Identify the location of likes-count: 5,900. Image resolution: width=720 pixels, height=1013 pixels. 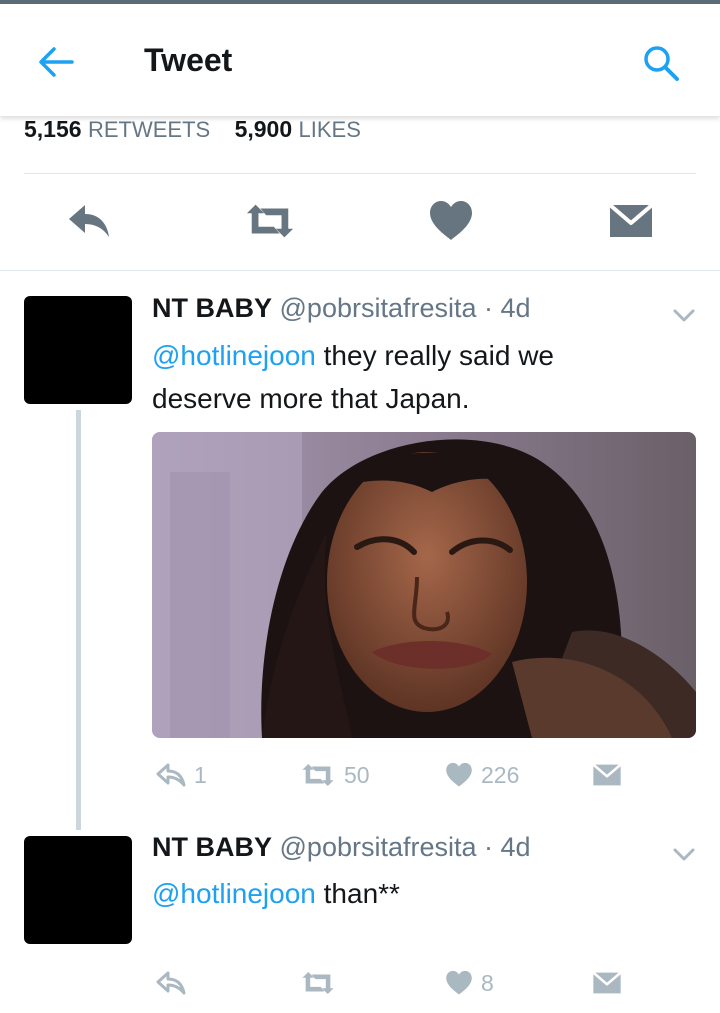
(263, 129).